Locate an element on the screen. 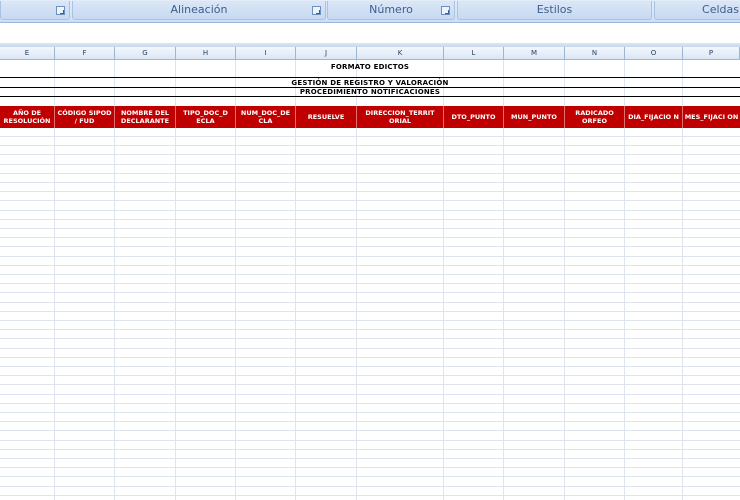  ribbon-group-bar: Alineación Número Estilos Celdas is located at coordinates (370, 11).